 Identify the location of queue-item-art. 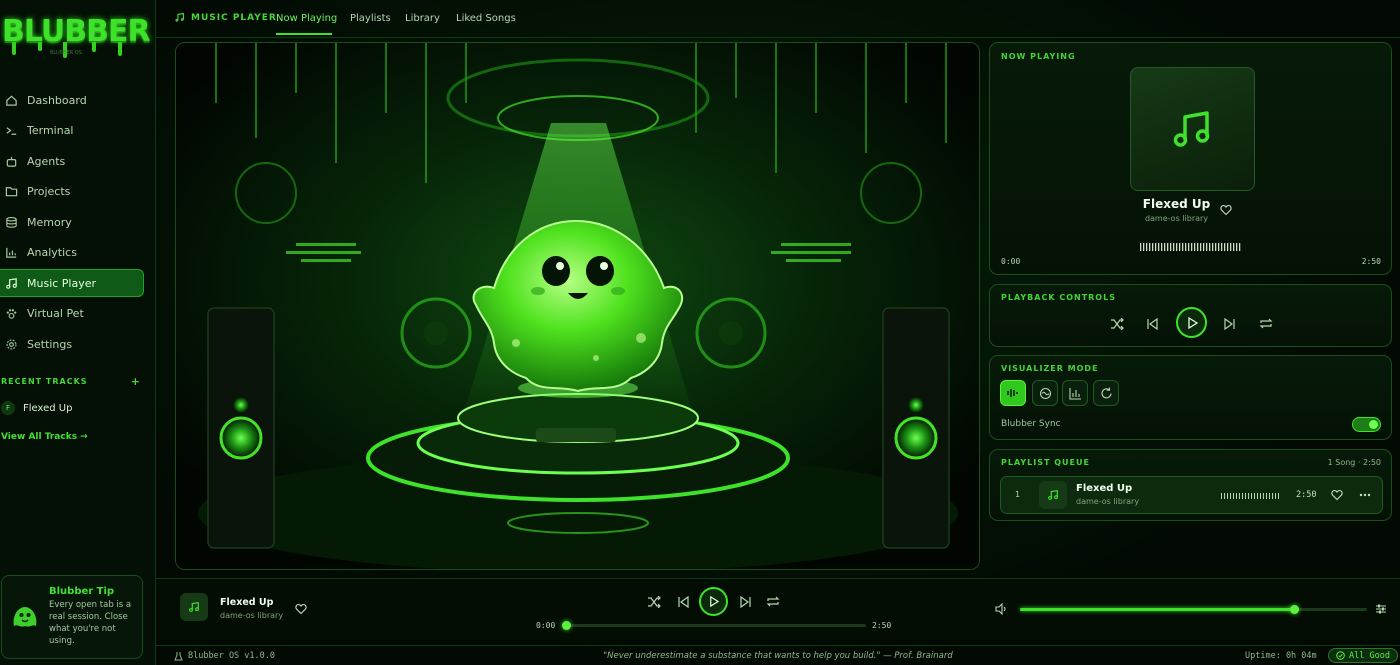
(1053, 495).